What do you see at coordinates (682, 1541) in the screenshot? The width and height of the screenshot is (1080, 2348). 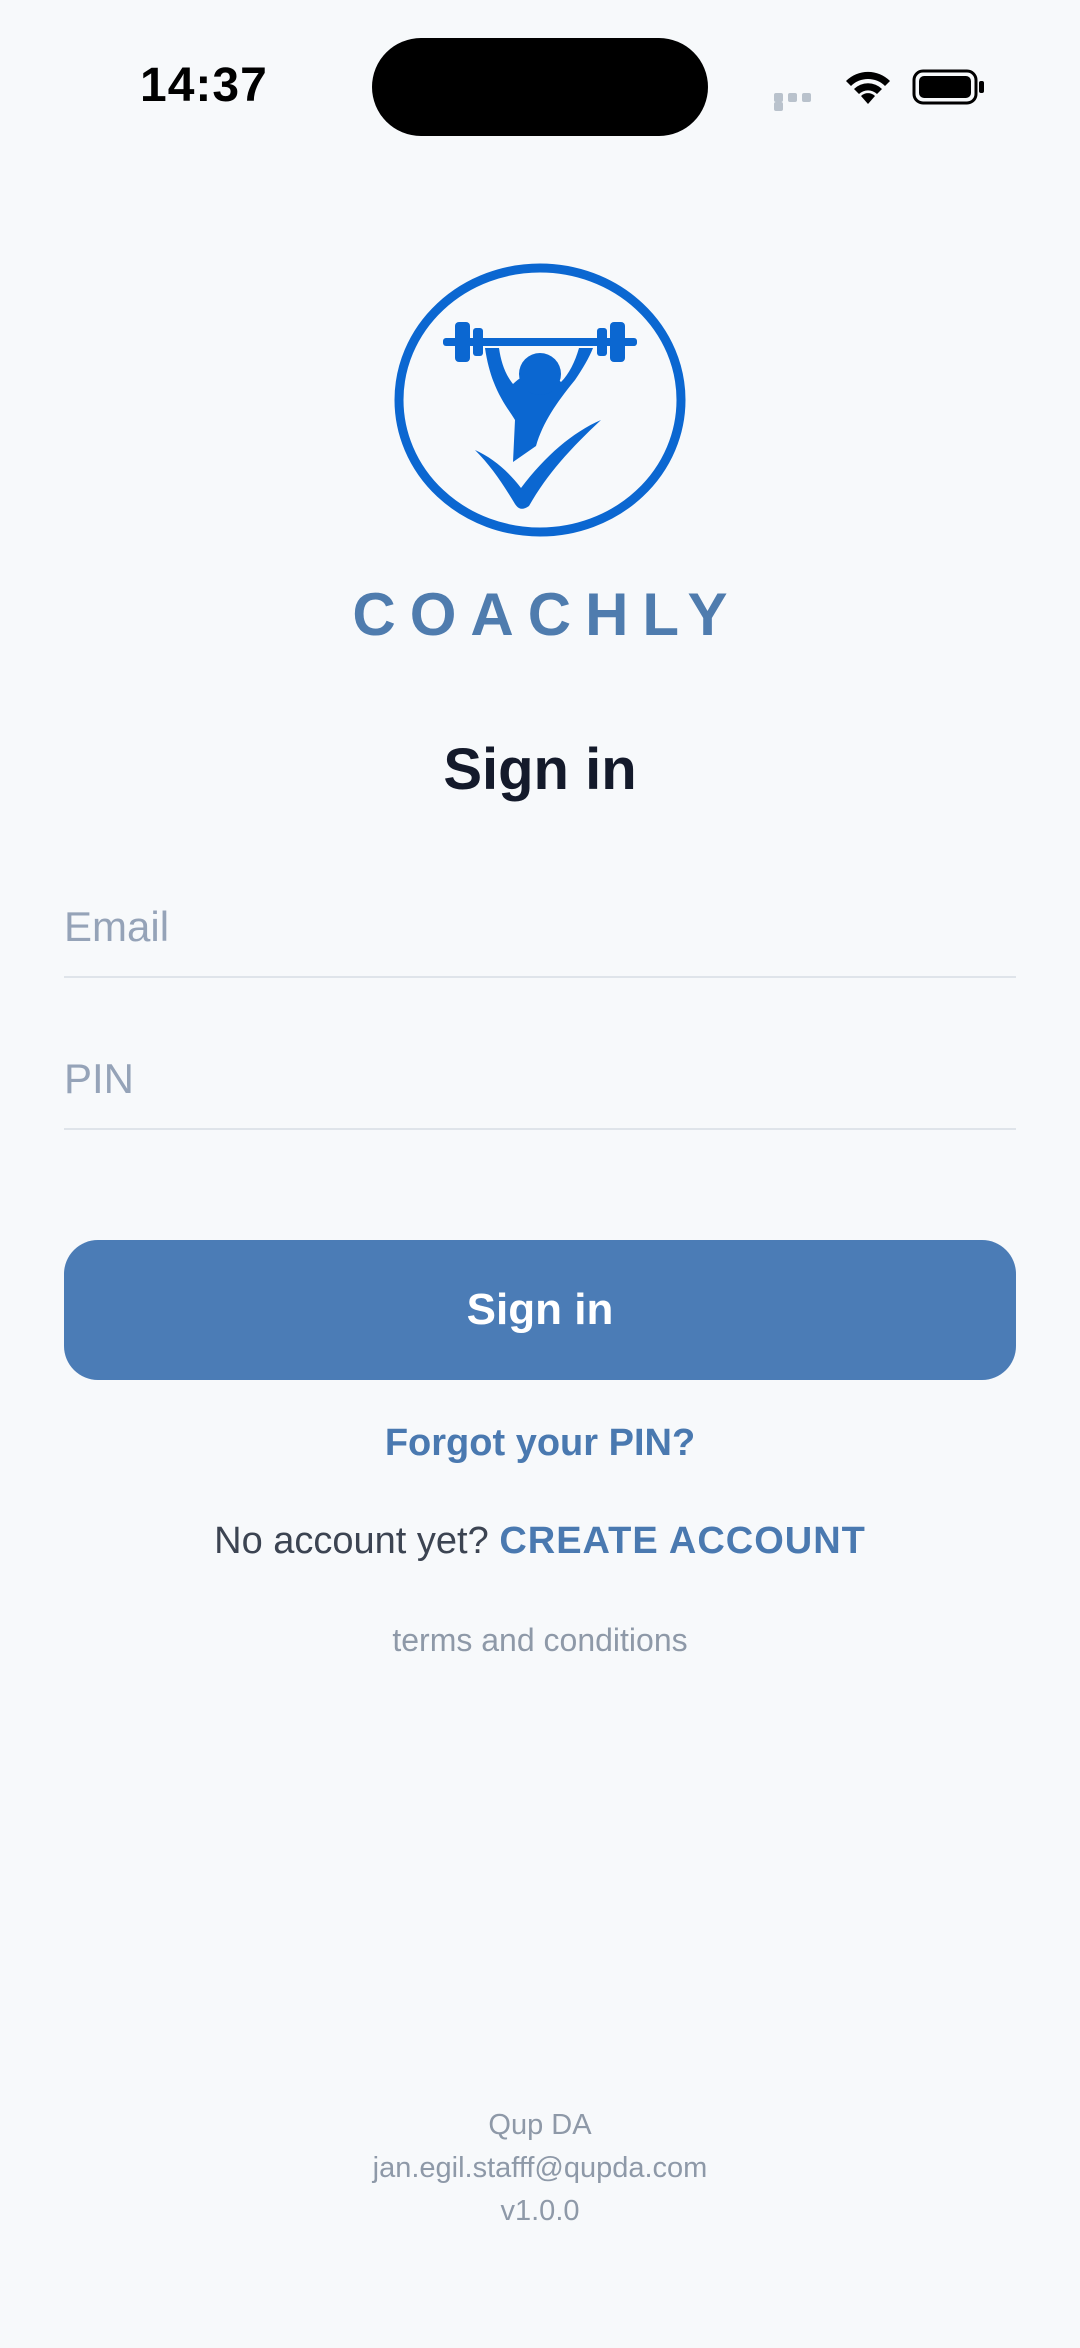 I see `create-account-link: CREATE ACCOUNT` at bounding box center [682, 1541].